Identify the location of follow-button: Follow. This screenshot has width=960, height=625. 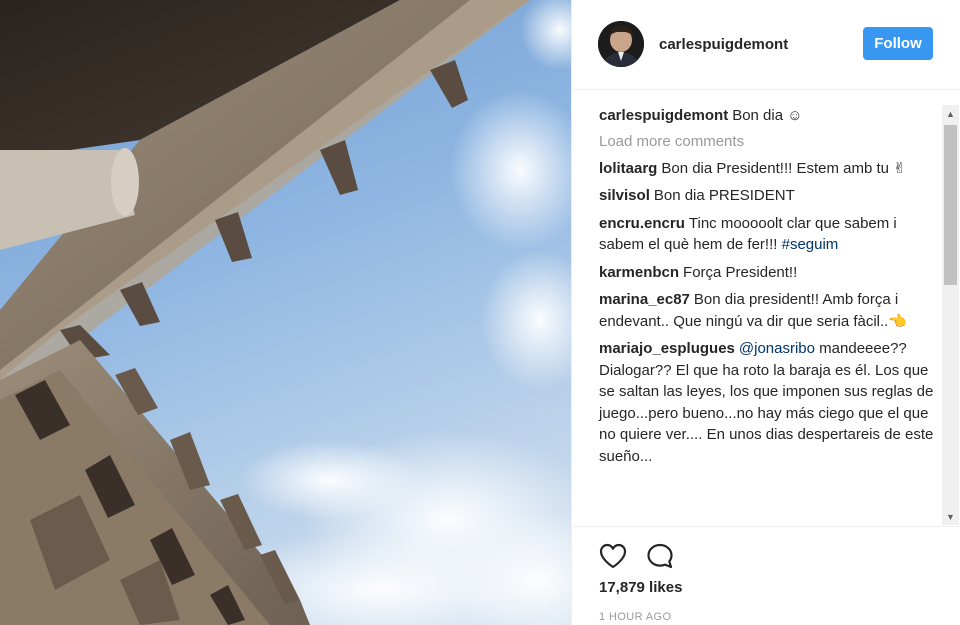
(898, 43).